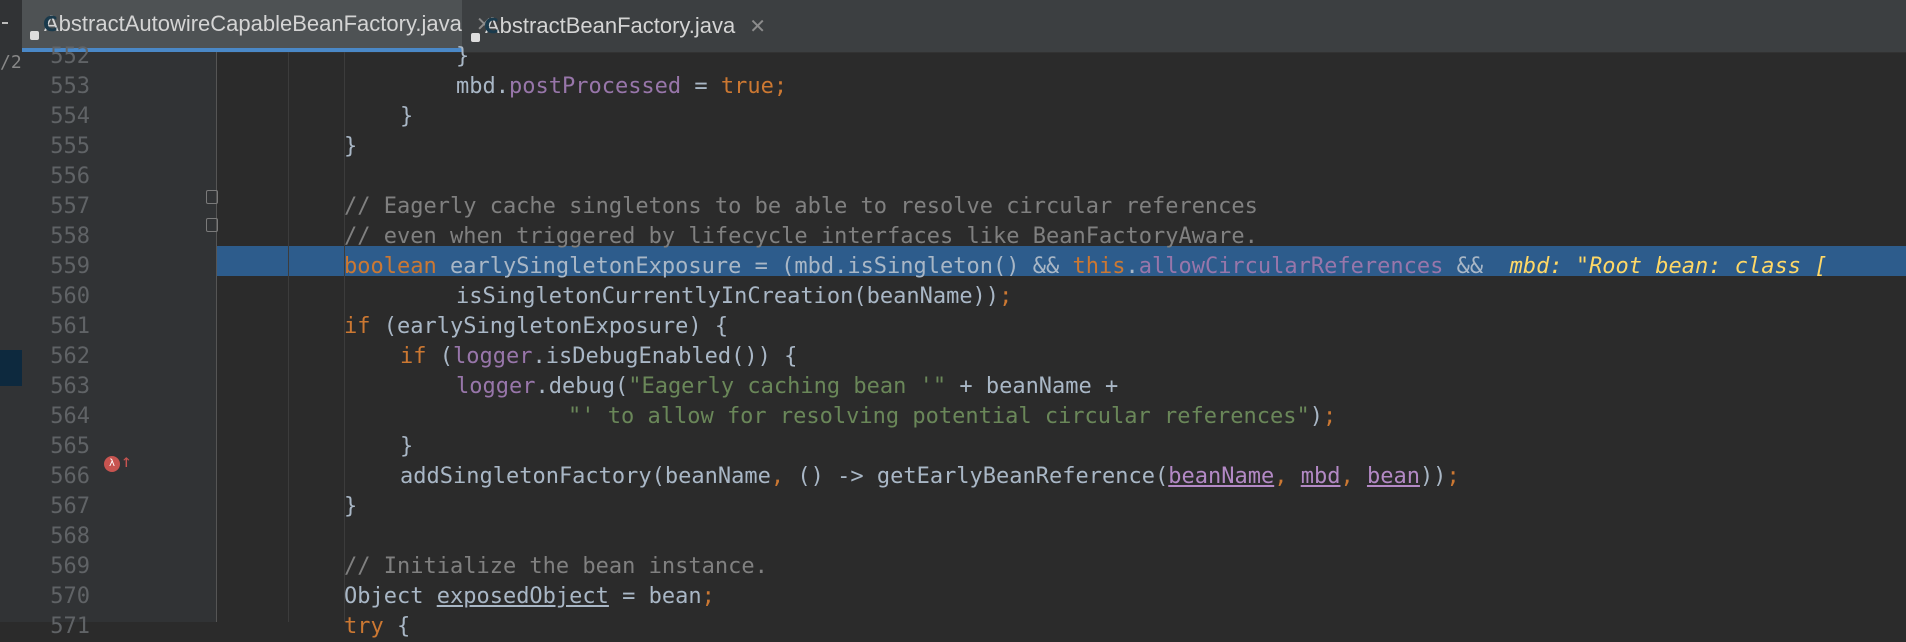 This screenshot has width=1906, height=642. I want to click on code-token: allowCircularReferences, so click(1291, 266).